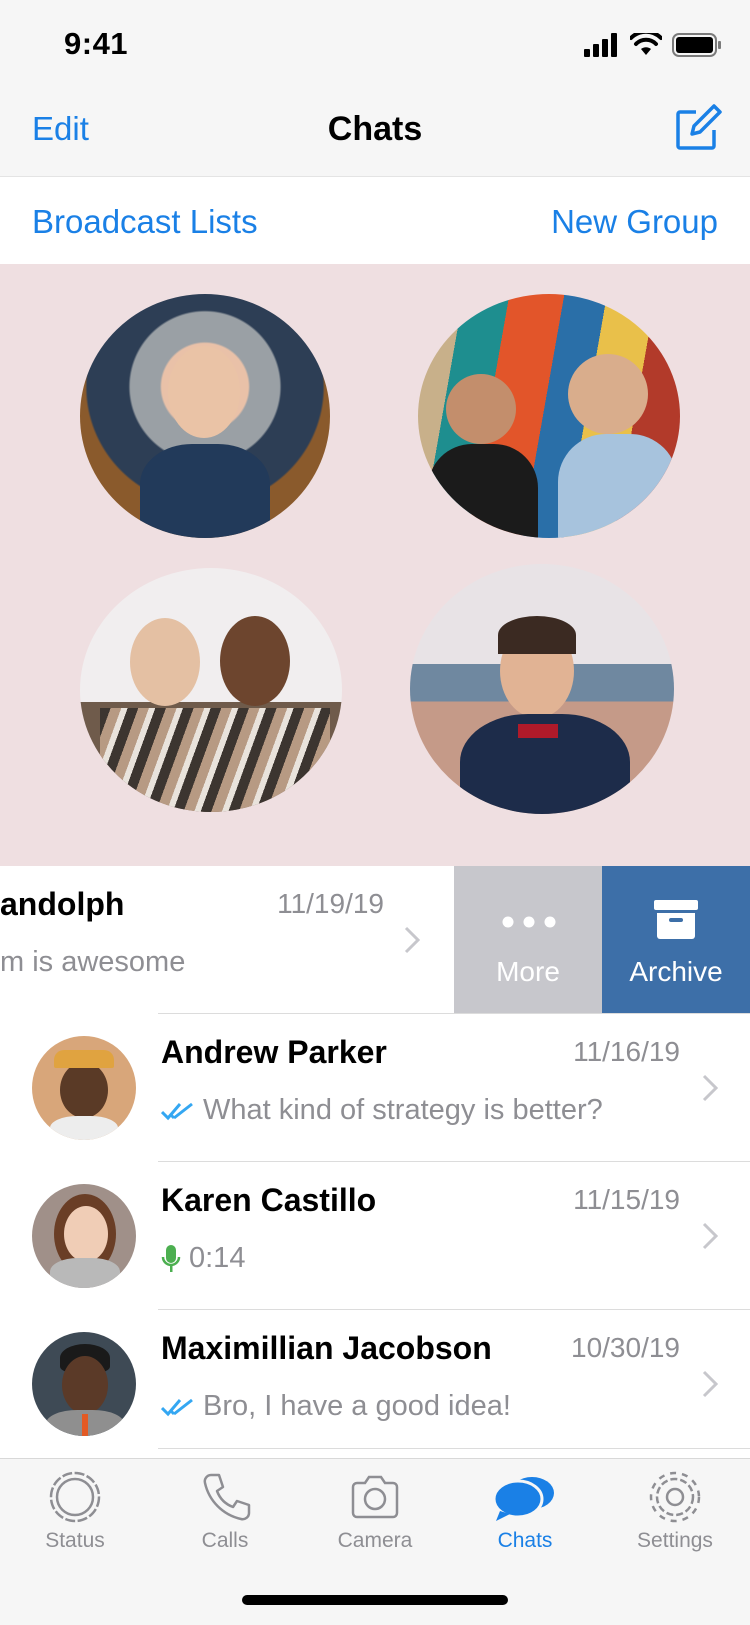 The height and width of the screenshot is (1625, 750). What do you see at coordinates (676, 919) in the screenshot?
I see `archive-box-icon` at bounding box center [676, 919].